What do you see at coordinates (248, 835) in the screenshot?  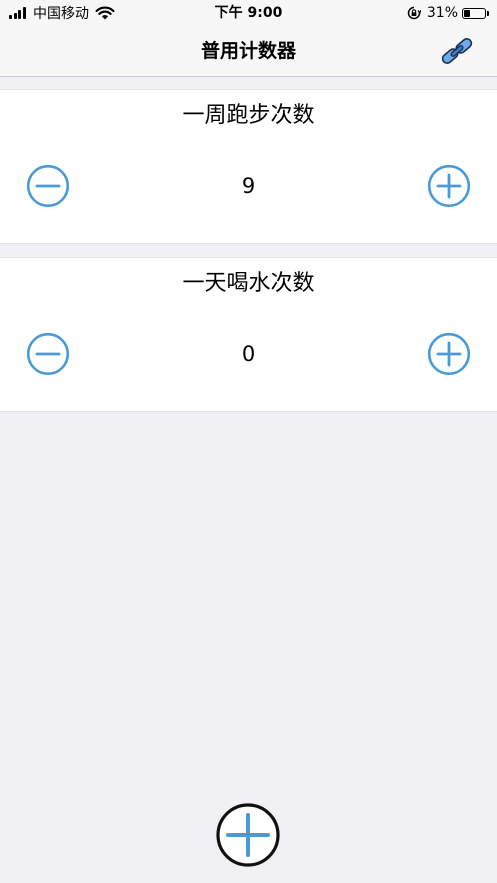 I see `add-counter-button` at bounding box center [248, 835].